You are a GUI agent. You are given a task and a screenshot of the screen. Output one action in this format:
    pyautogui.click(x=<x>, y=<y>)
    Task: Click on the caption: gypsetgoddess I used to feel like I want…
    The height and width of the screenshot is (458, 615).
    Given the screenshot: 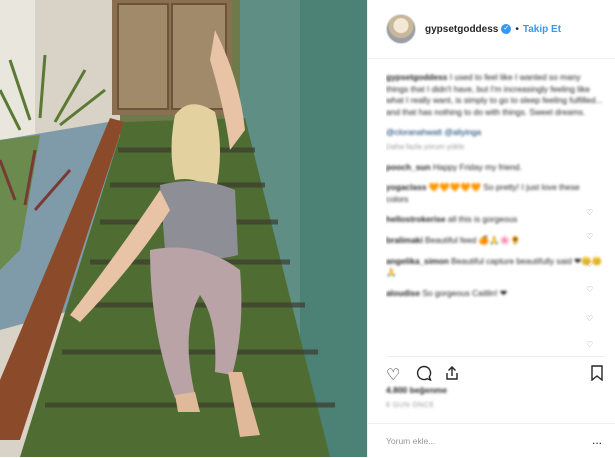 What is the action you would take?
    pyautogui.click(x=495, y=95)
    